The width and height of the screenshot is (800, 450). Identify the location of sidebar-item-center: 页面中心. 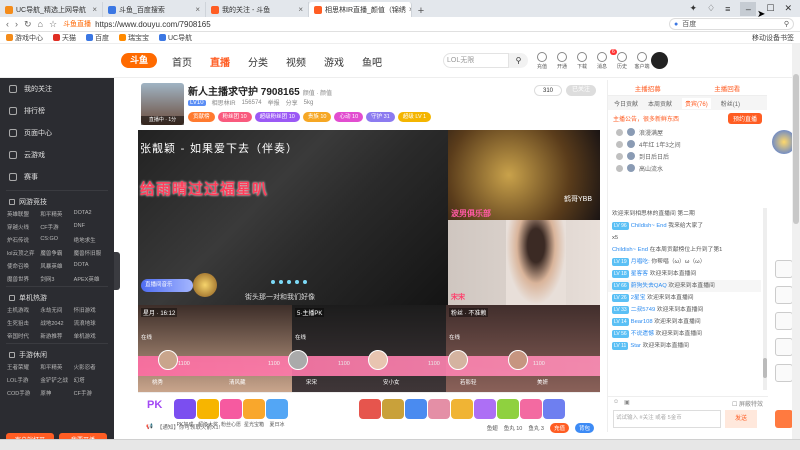
(57, 133).